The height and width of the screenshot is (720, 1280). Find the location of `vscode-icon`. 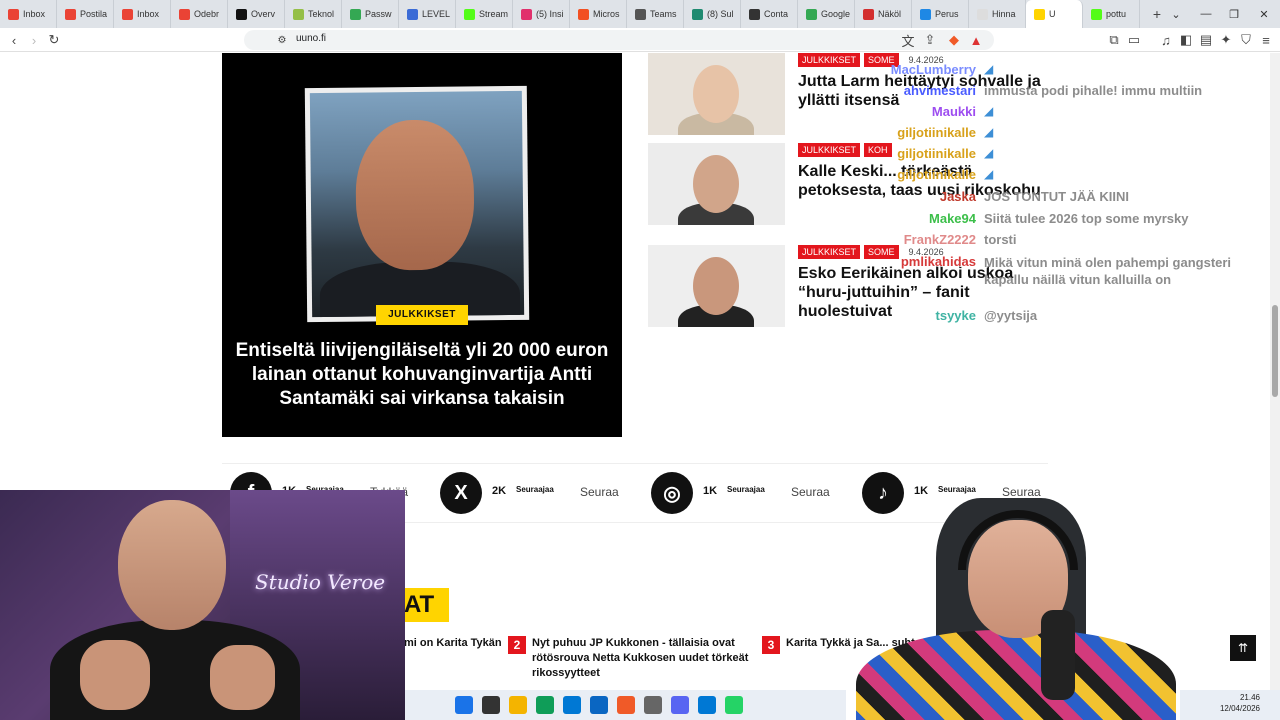

vscode-icon is located at coordinates (707, 705).